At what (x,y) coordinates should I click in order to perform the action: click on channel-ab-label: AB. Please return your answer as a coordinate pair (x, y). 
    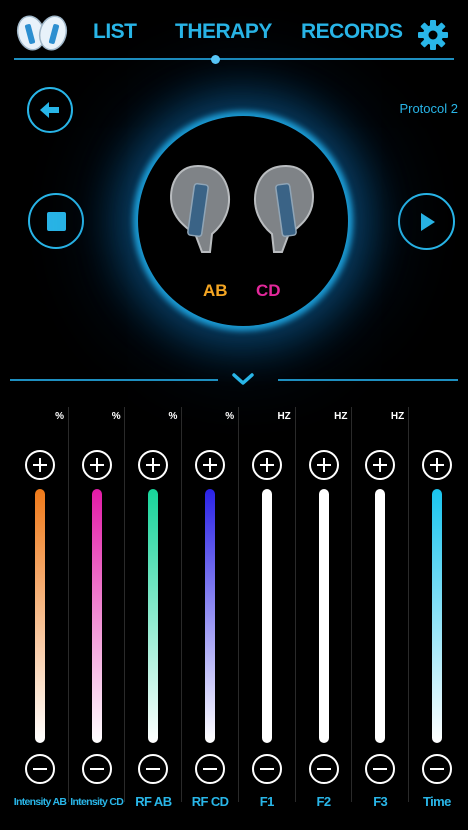
    Looking at the image, I should click on (215, 290).